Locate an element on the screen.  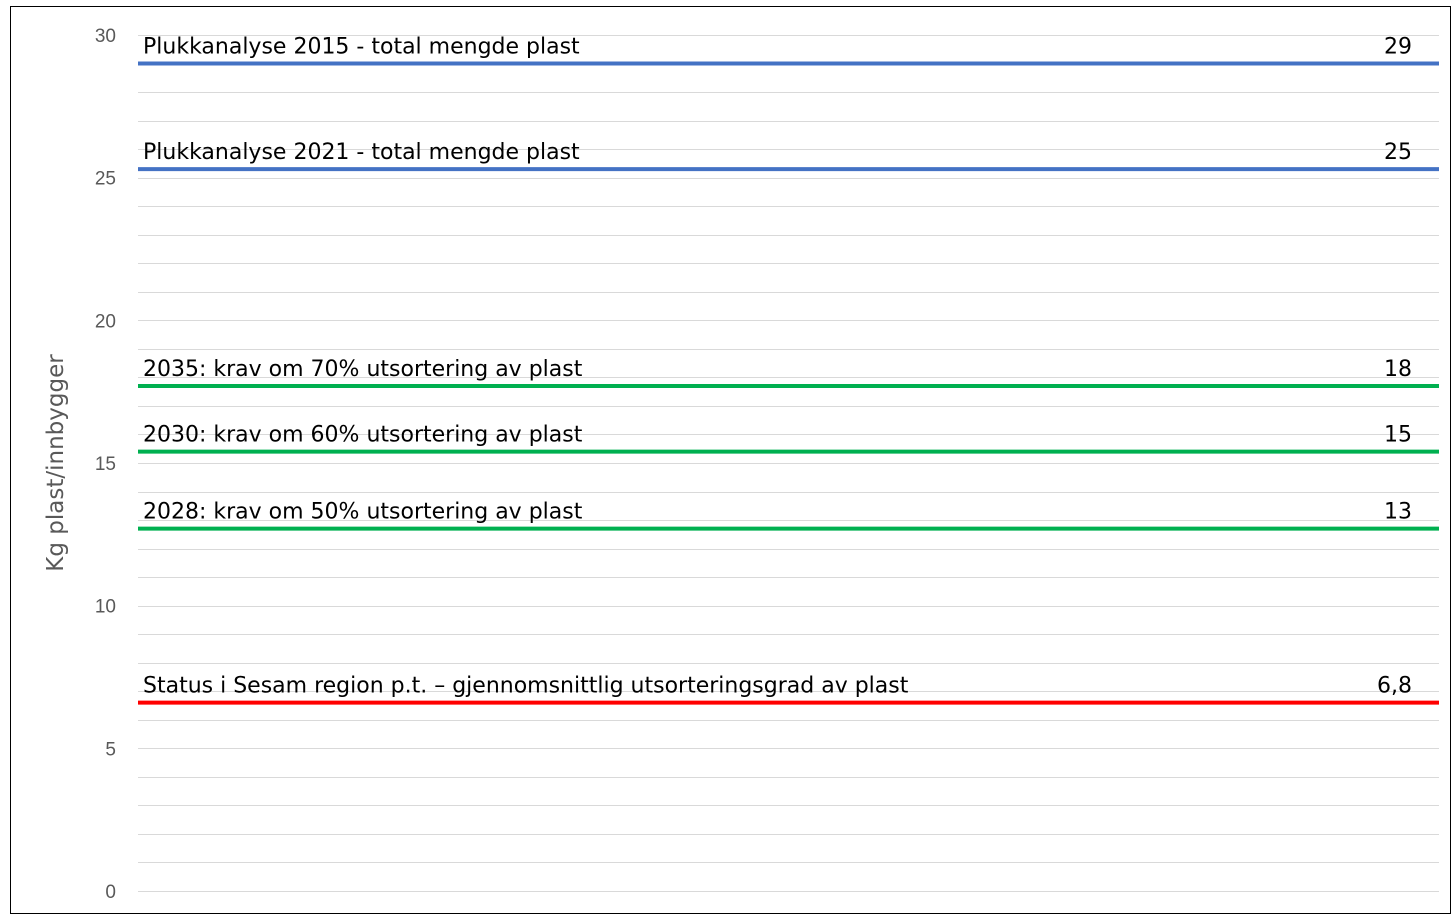
y-axis-label: Kg plast/innbygger is located at coordinates (56, 463).